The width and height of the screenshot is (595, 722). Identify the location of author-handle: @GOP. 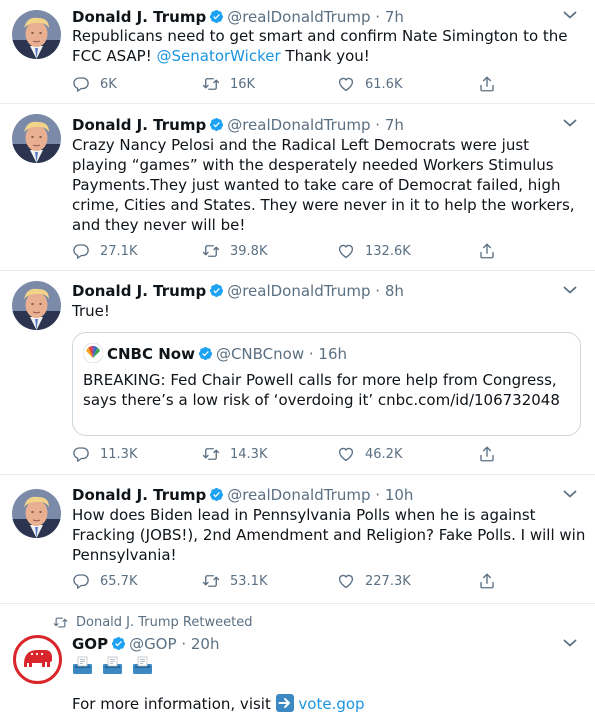
(152, 644).